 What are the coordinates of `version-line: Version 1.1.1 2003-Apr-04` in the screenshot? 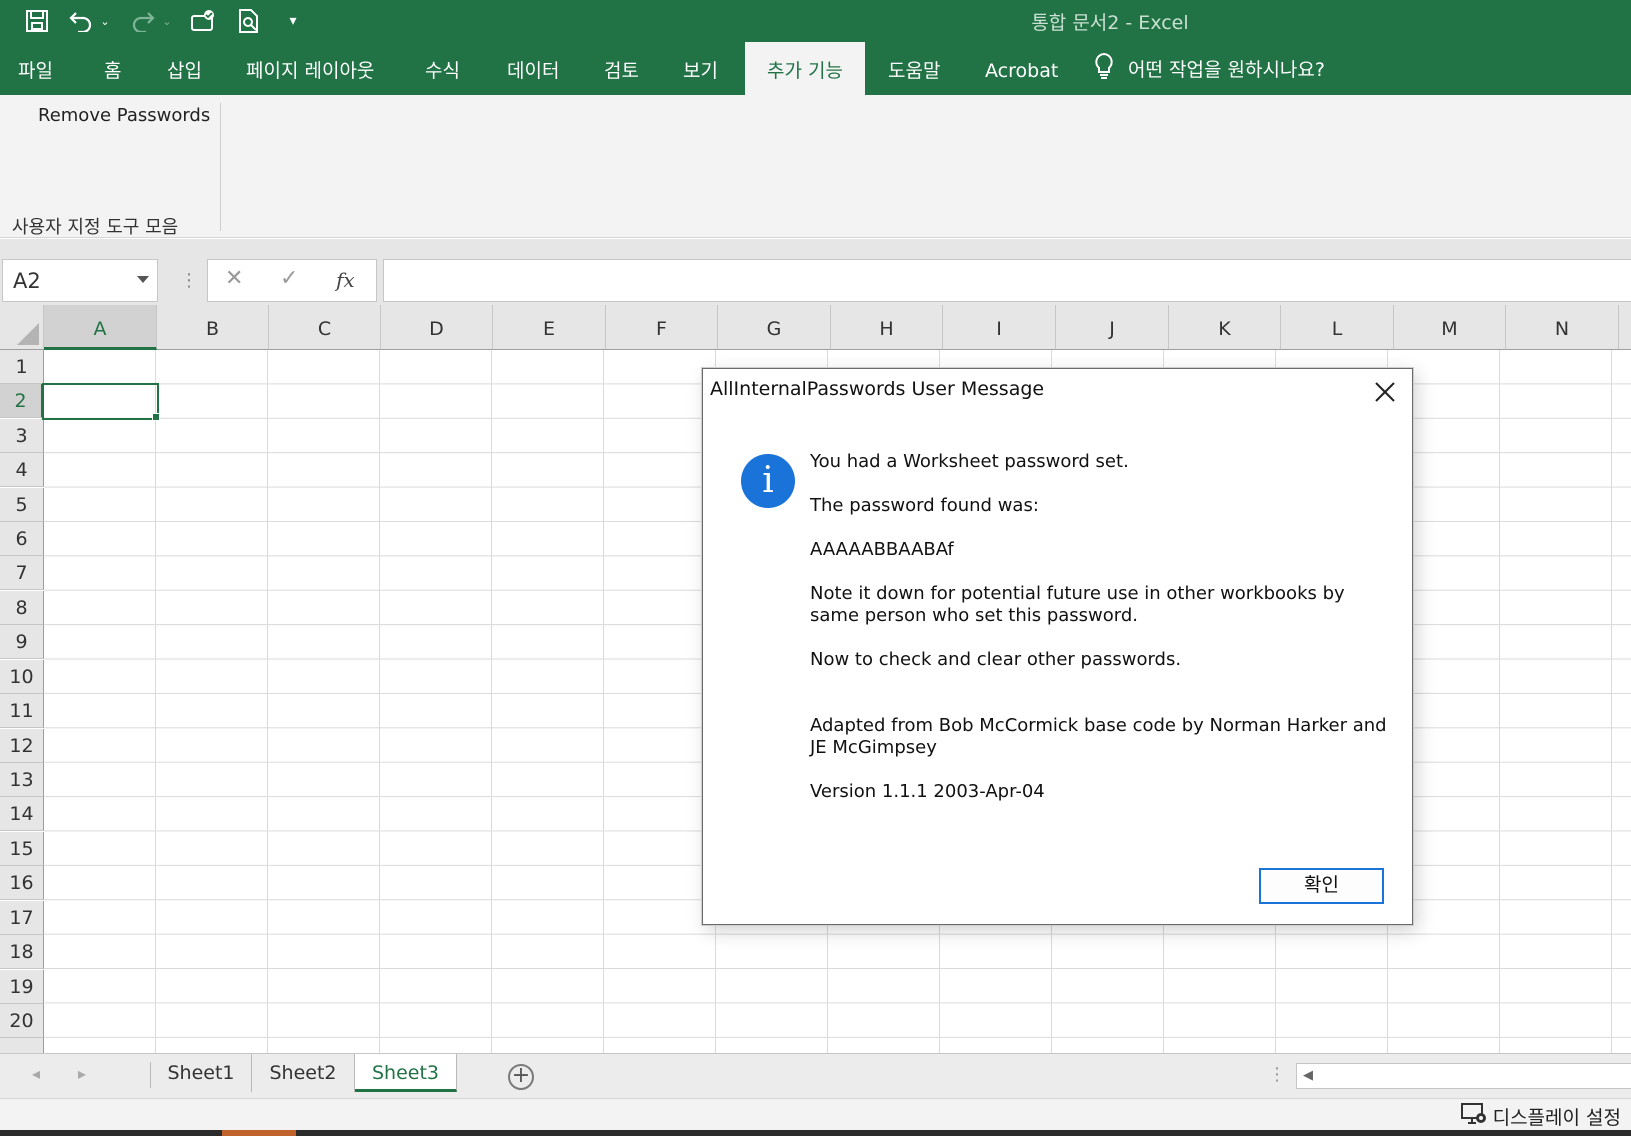 It's located at (927, 791).